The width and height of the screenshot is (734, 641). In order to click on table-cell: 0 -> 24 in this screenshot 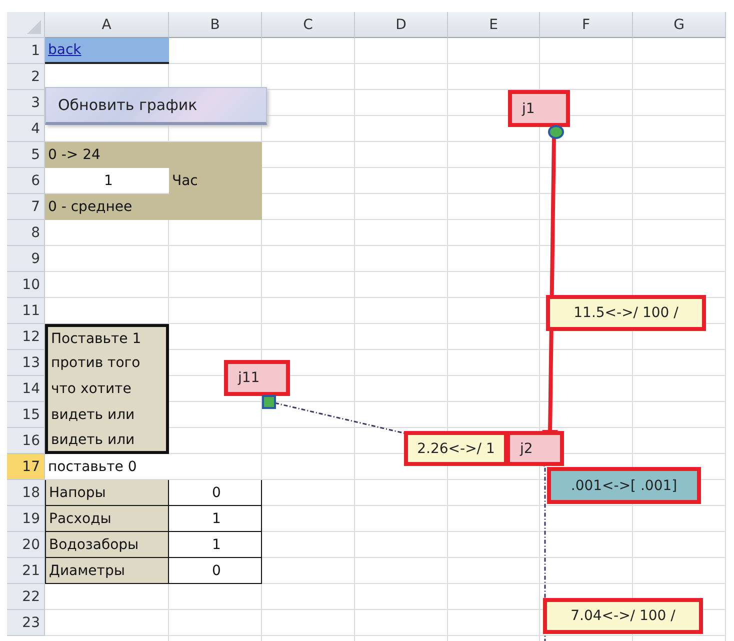, I will do `click(107, 155)`.